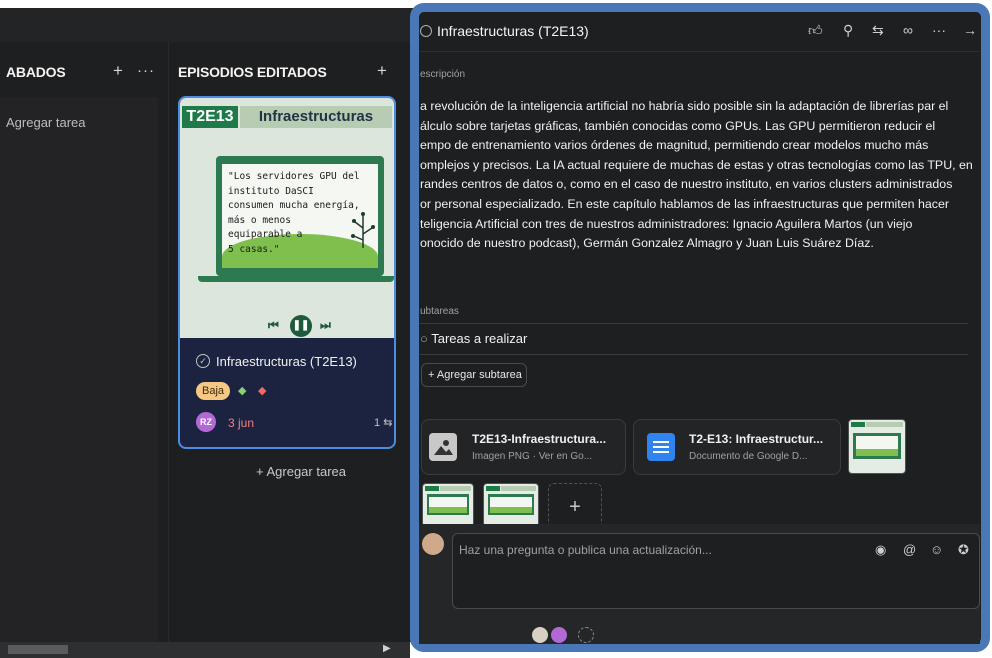 Image resolution: width=992 pixels, height=658 pixels. What do you see at coordinates (38, 649) in the screenshot?
I see `scrollbar-thumb` at bounding box center [38, 649].